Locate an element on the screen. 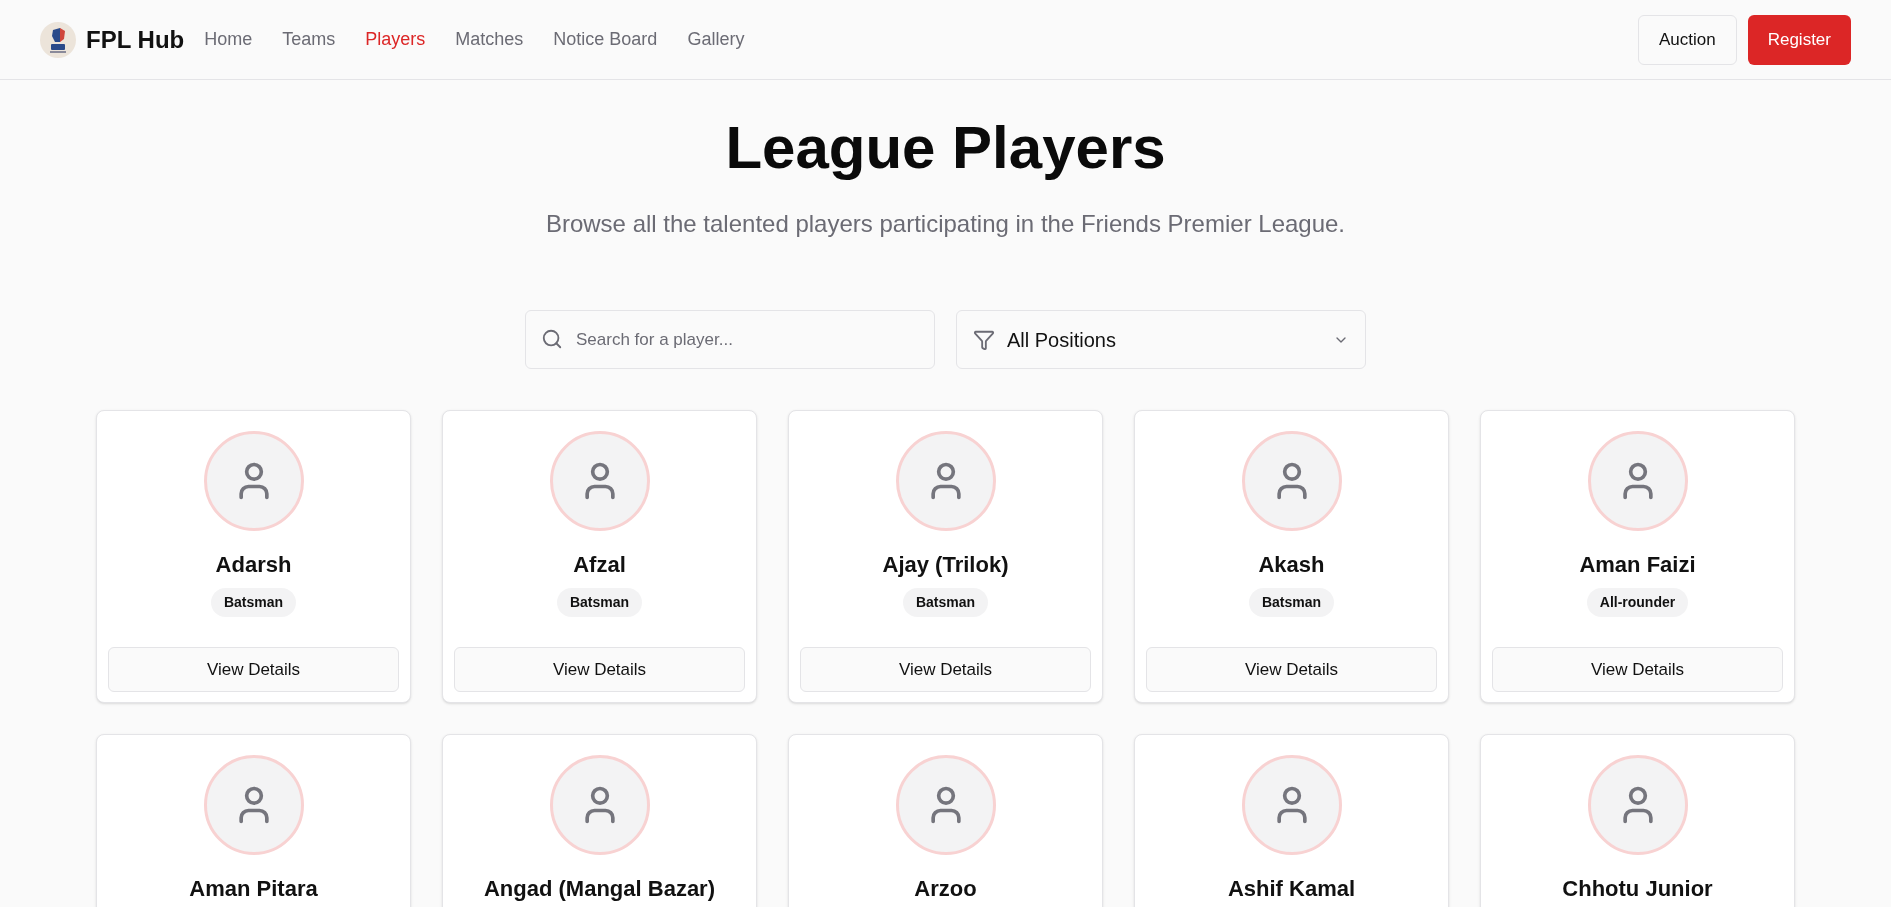  nav-link: Notice Board is located at coordinates (605, 39).